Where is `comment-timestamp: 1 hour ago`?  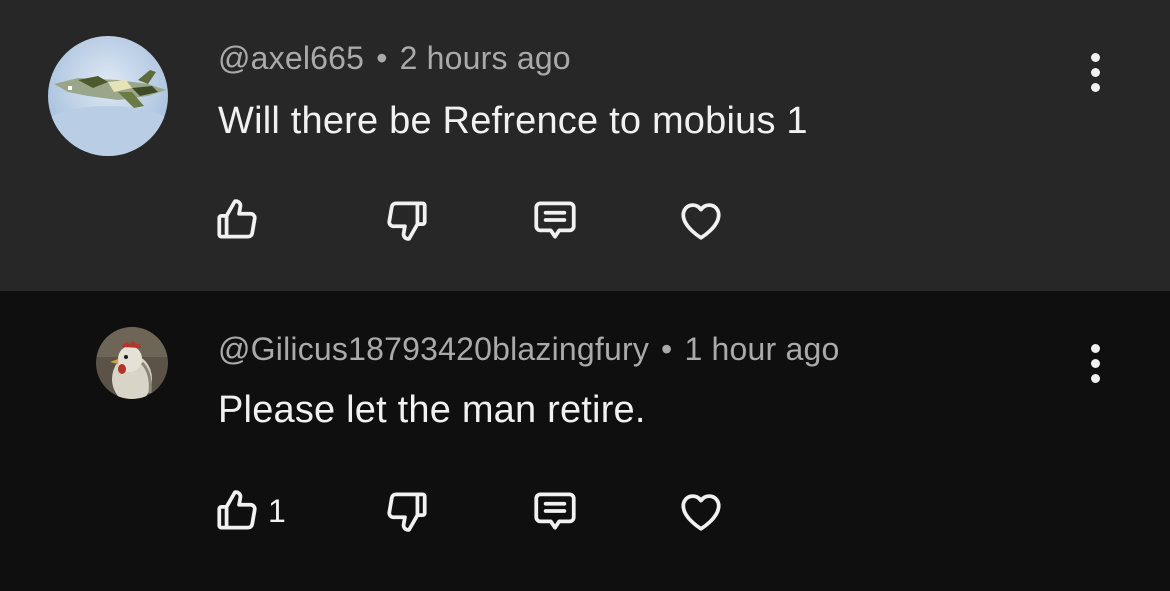
comment-timestamp: 1 hour ago is located at coordinates (761, 349).